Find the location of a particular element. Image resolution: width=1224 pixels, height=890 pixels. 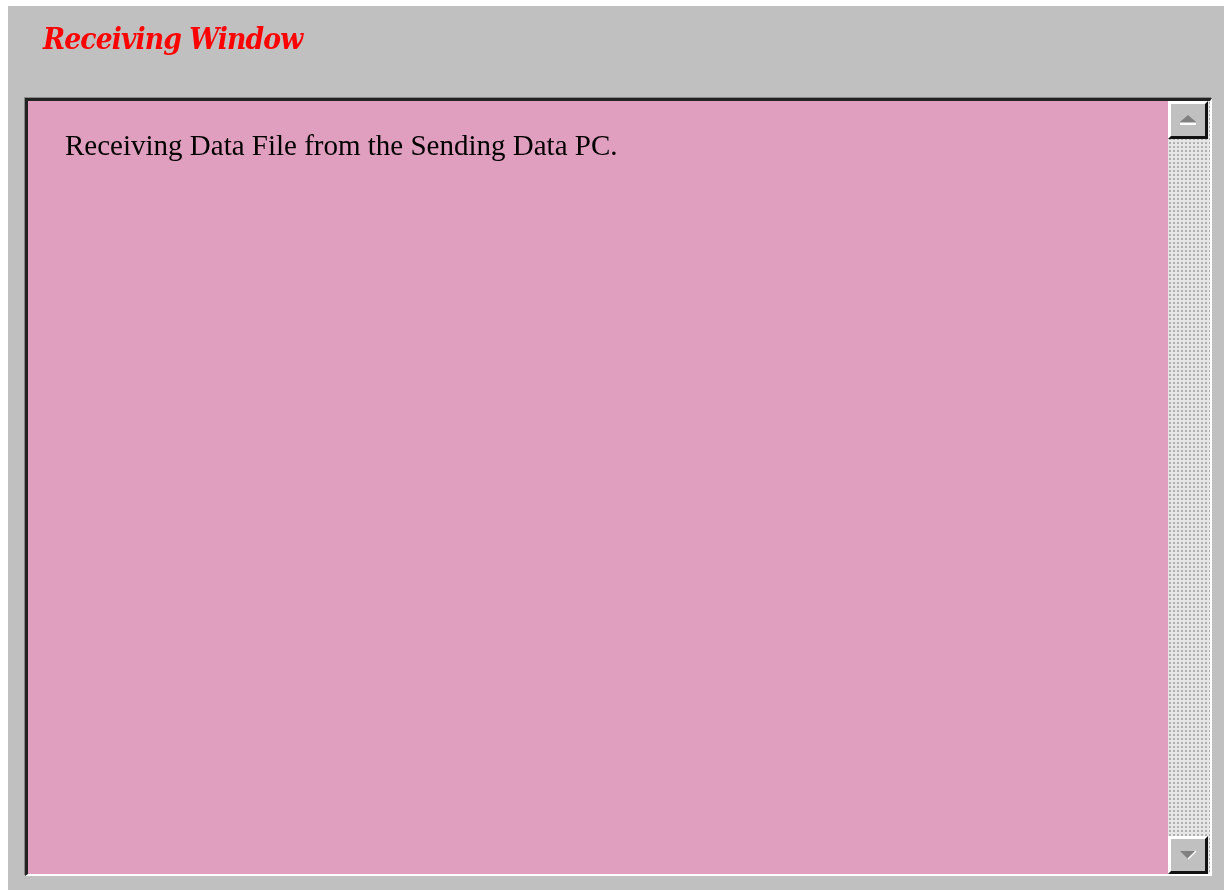

scroll-up-button is located at coordinates (1188, 120).